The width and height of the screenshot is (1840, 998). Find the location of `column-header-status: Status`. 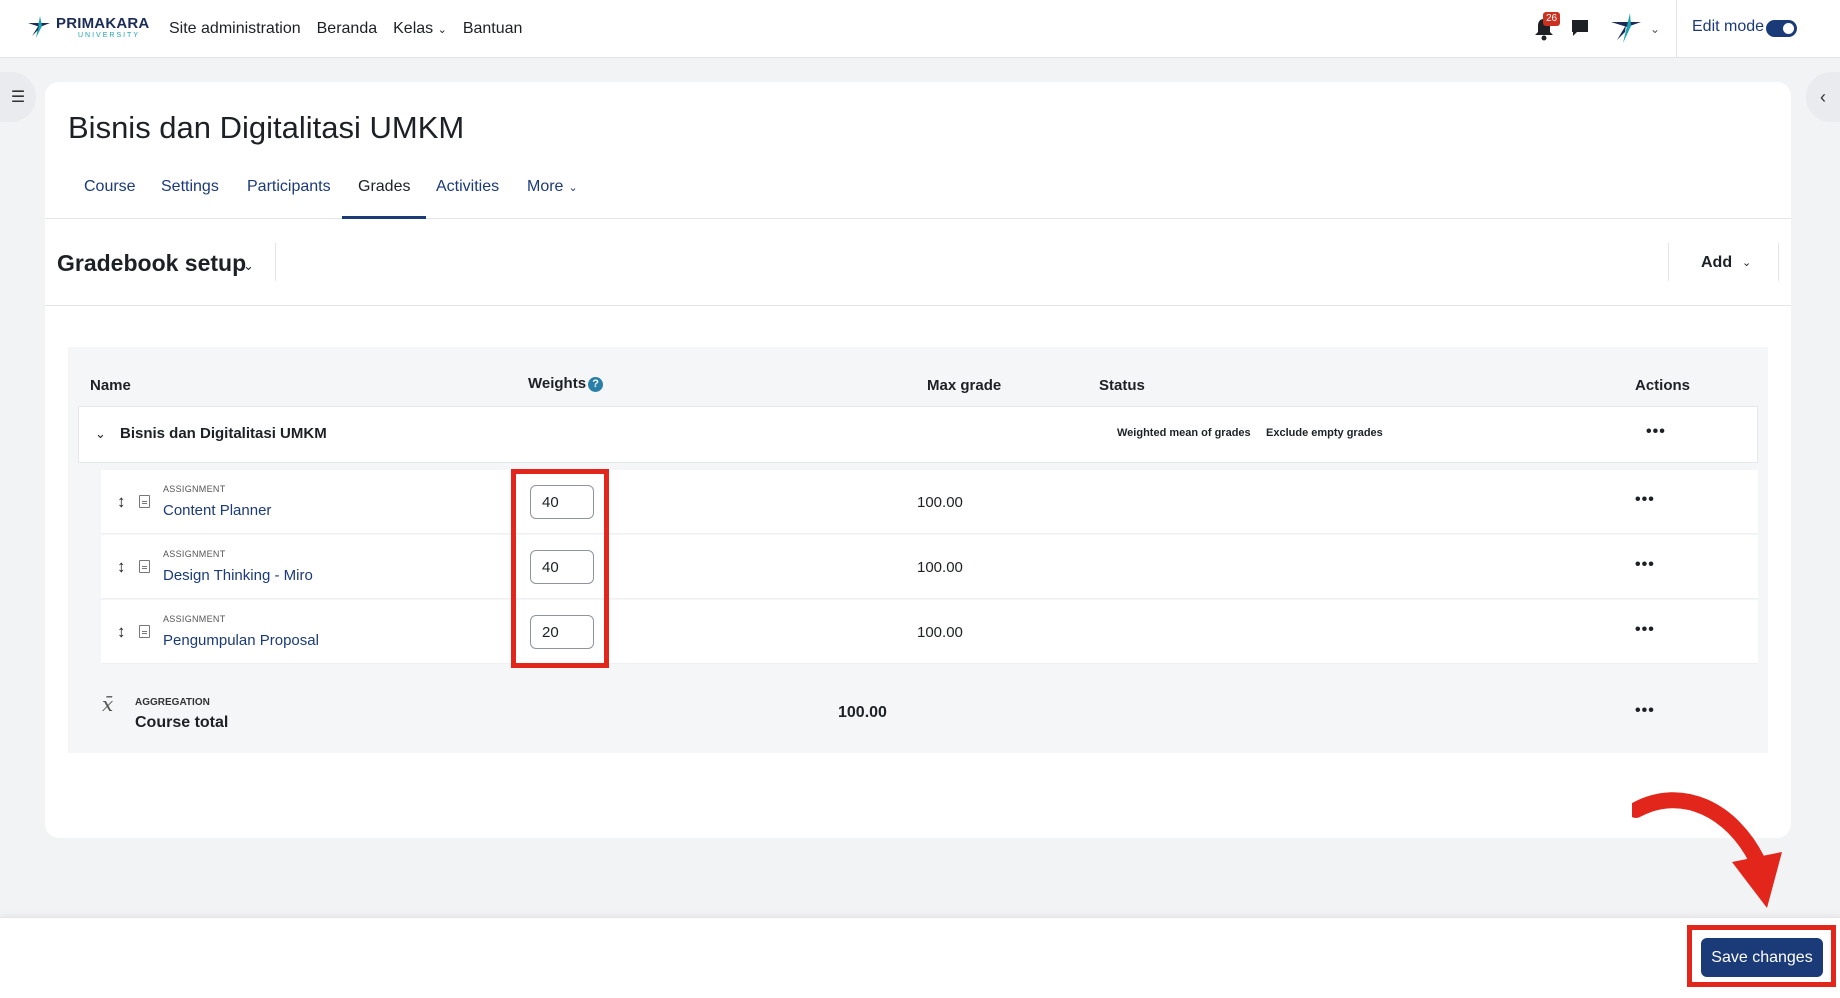

column-header-status: Status is located at coordinates (1122, 385).